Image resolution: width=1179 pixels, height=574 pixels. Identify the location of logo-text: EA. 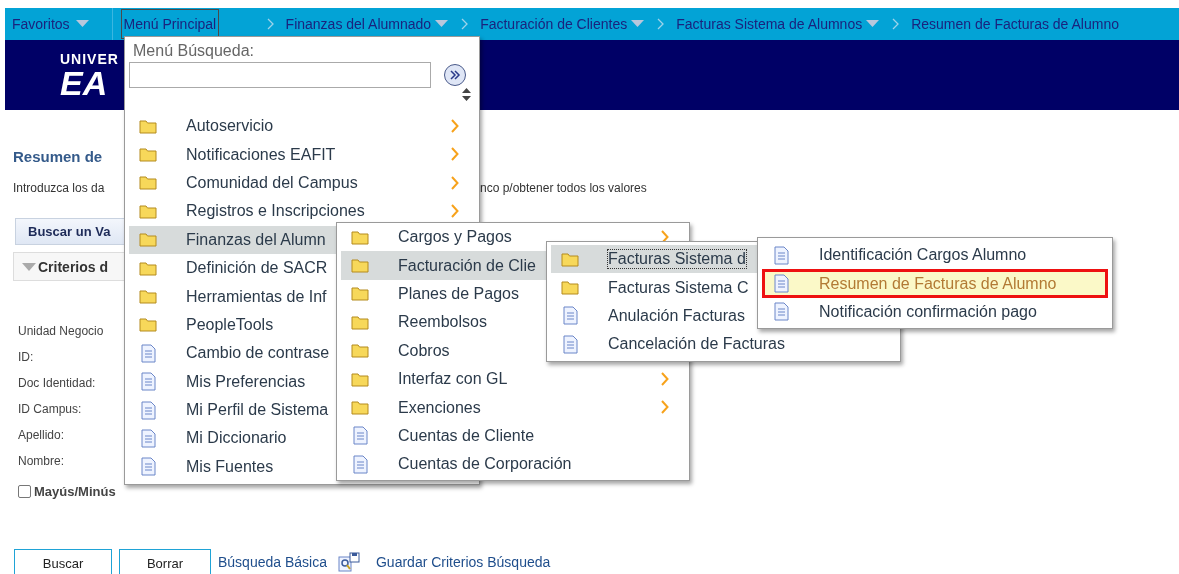
(84, 82).